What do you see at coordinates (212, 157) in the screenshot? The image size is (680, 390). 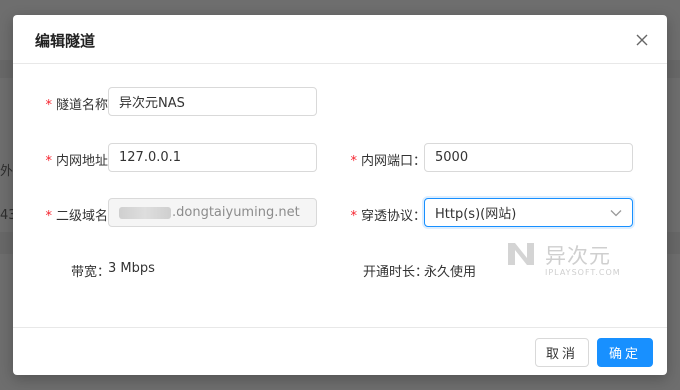 I see `lan-address-input: 127.0.0.1` at bounding box center [212, 157].